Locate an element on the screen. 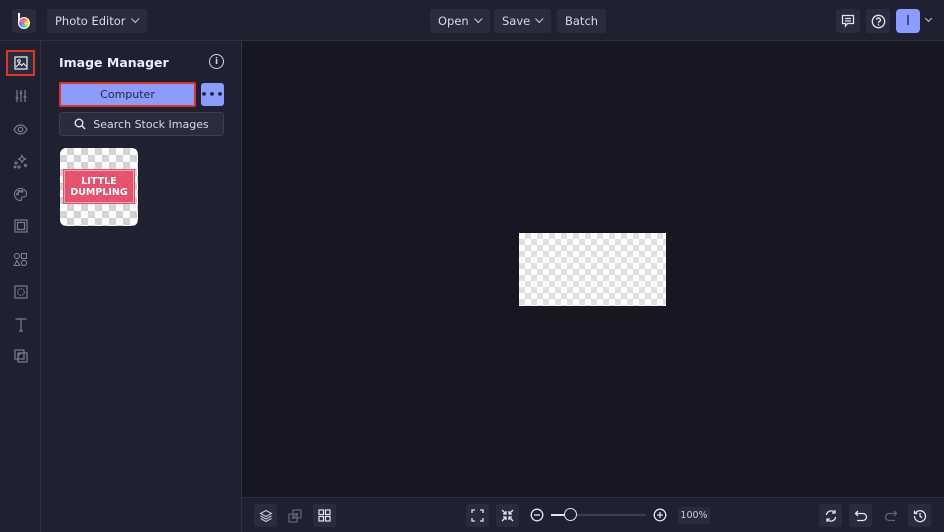 Image resolution: width=944 pixels, height=532 pixels. sparkle-icon is located at coordinates (20, 161).